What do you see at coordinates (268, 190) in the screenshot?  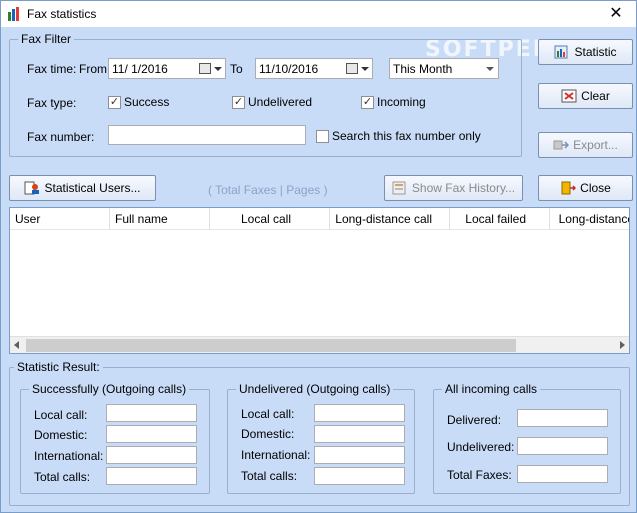 I see `pages-summary: ( Total Faxes | Pages )` at bounding box center [268, 190].